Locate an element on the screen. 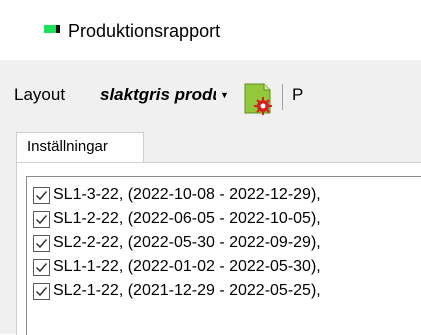 The width and height of the screenshot is (421, 335). list-item: SL1-1-22, (2022-01-02 - 2022-05-30), is located at coordinates (226, 267).